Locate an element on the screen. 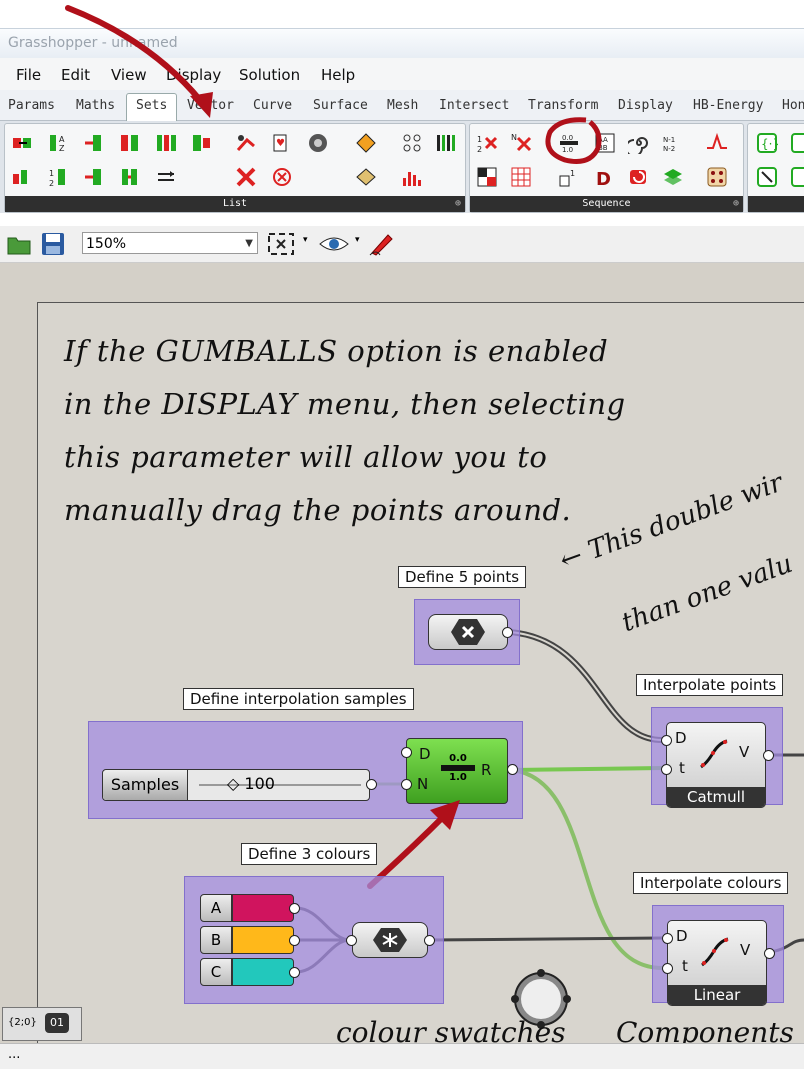 This screenshot has width=804, height=1069. colour-swatch-b: B is located at coordinates (247, 940).